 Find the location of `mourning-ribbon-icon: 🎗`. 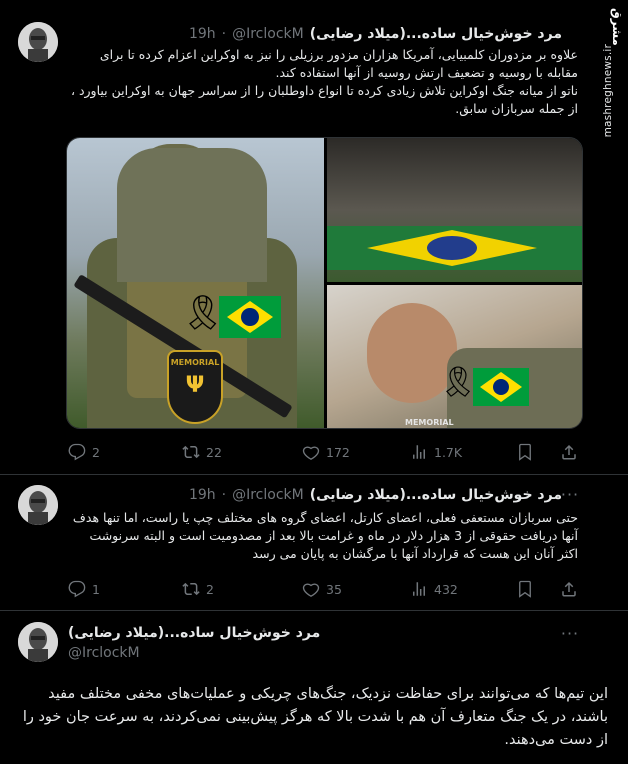

mourning-ribbon-icon: 🎗 is located at coordinates (203, 313).